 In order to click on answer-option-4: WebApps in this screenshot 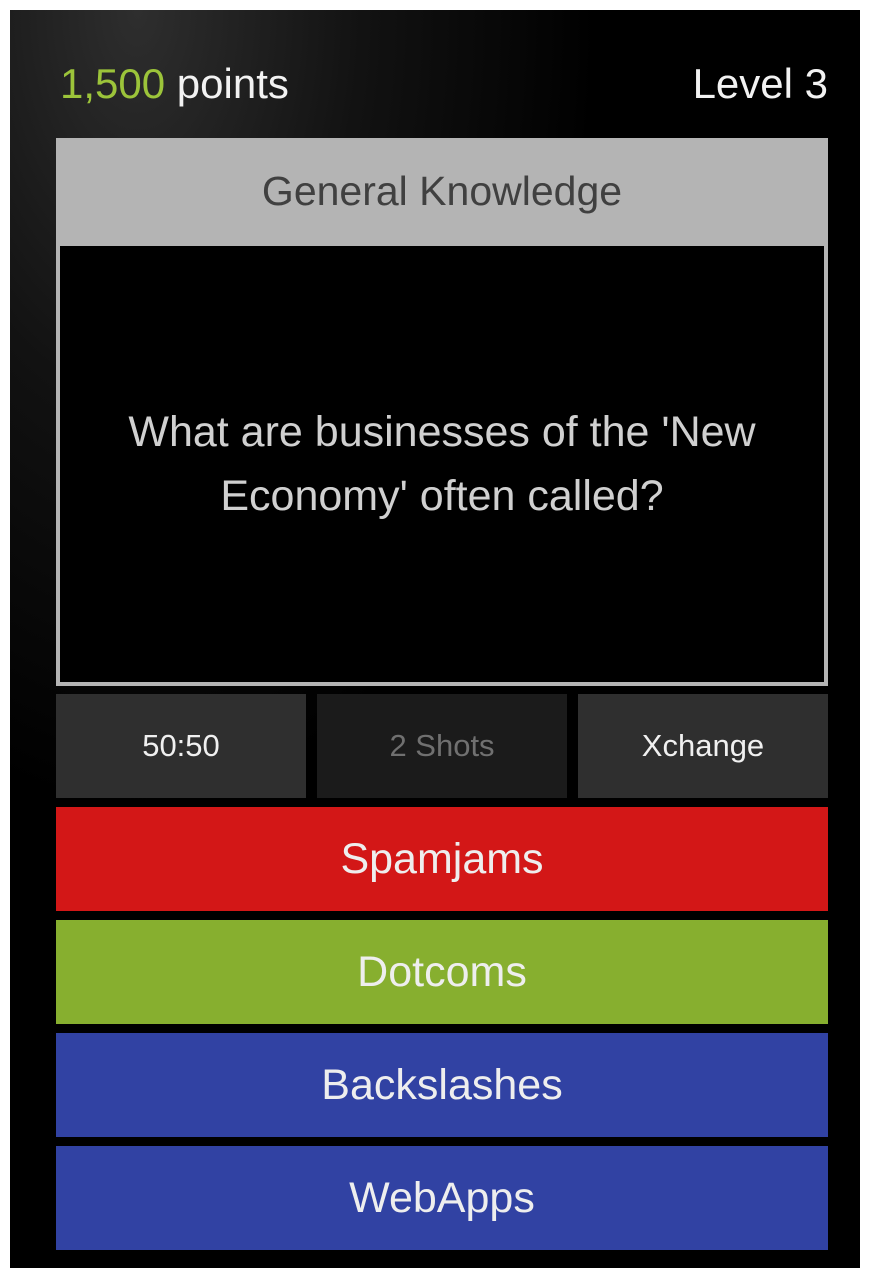, I will do `click(442, 1198)`.